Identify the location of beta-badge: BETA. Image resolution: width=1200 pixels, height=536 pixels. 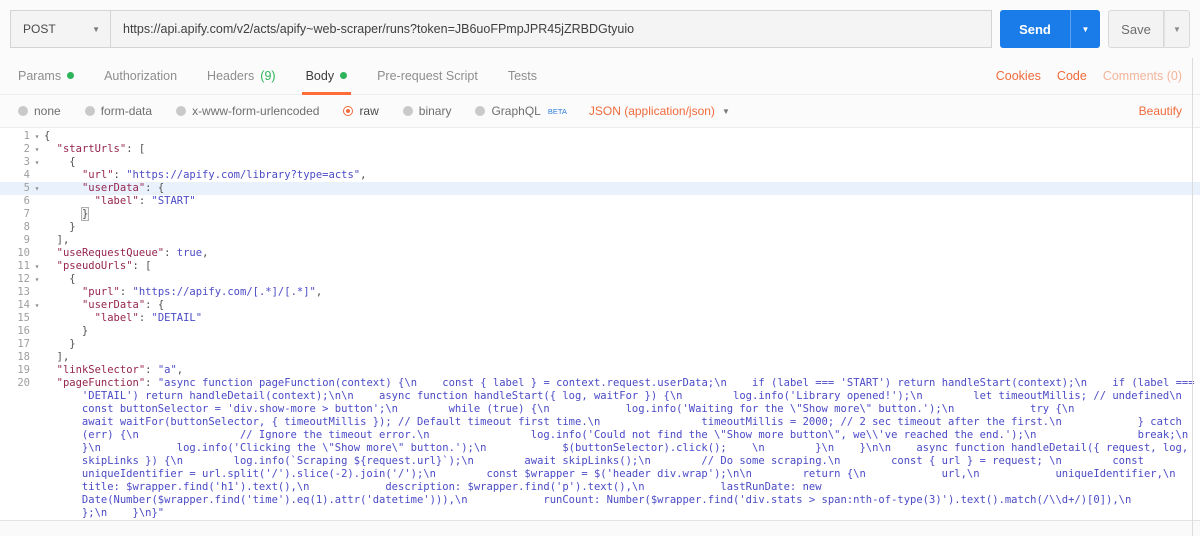
(557, 111).